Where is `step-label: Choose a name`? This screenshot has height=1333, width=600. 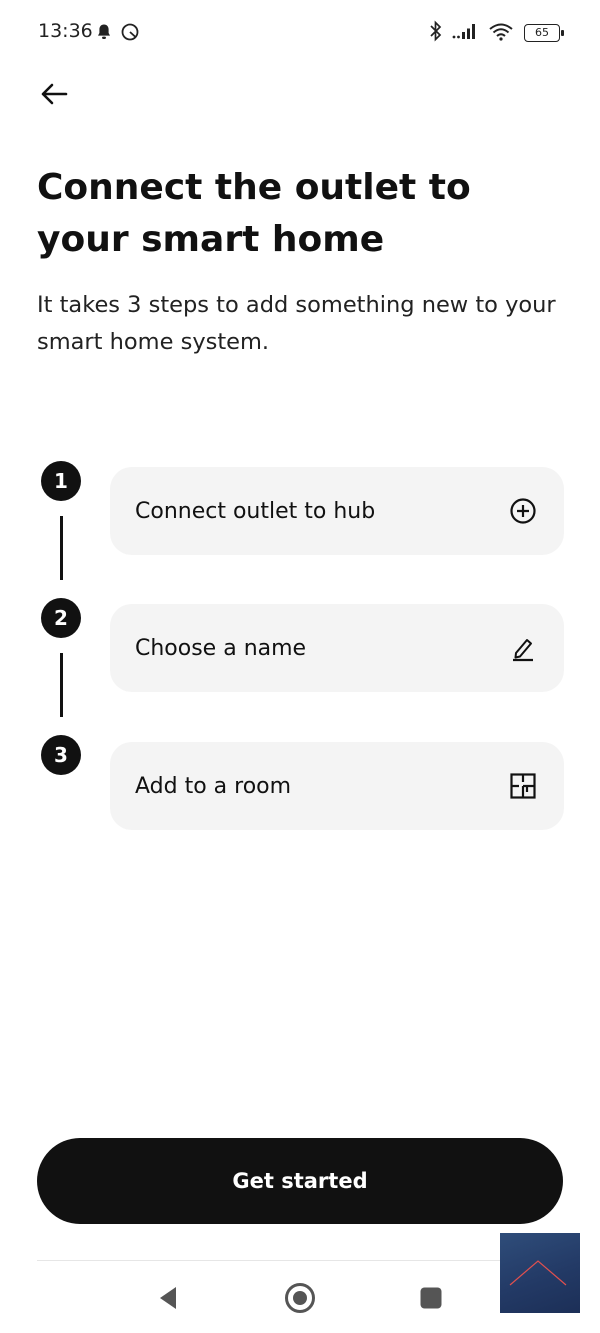 step-label: Choose a name is located at coordinates (221, 648).